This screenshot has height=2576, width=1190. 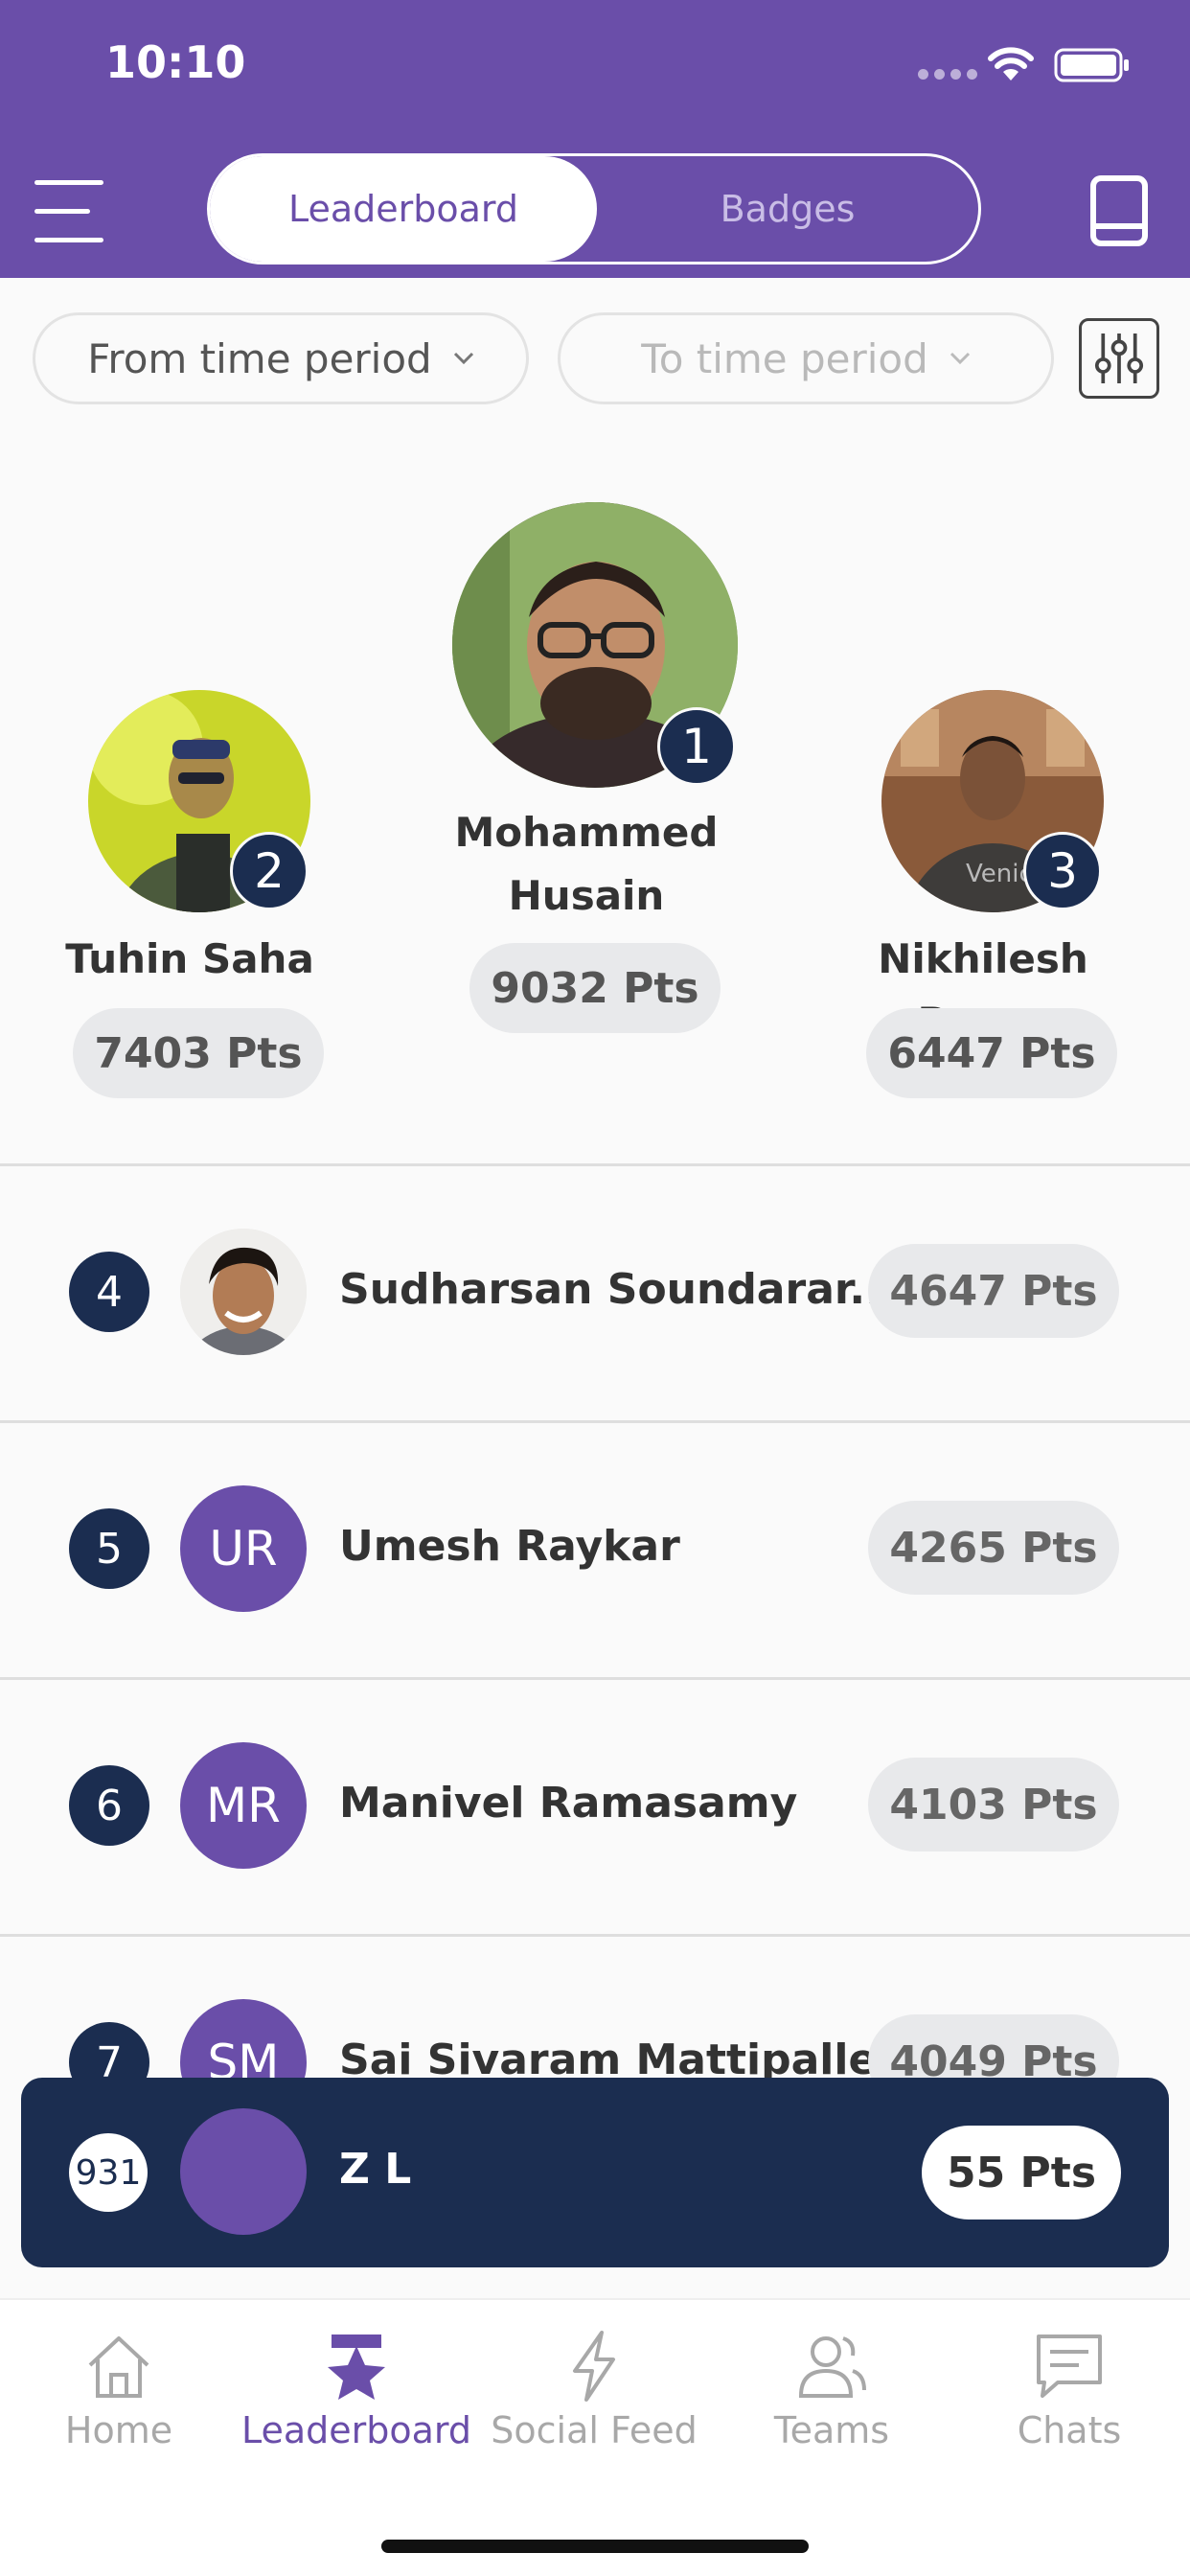 I want to click on wifi-icon, so click(x=1011, y=63).